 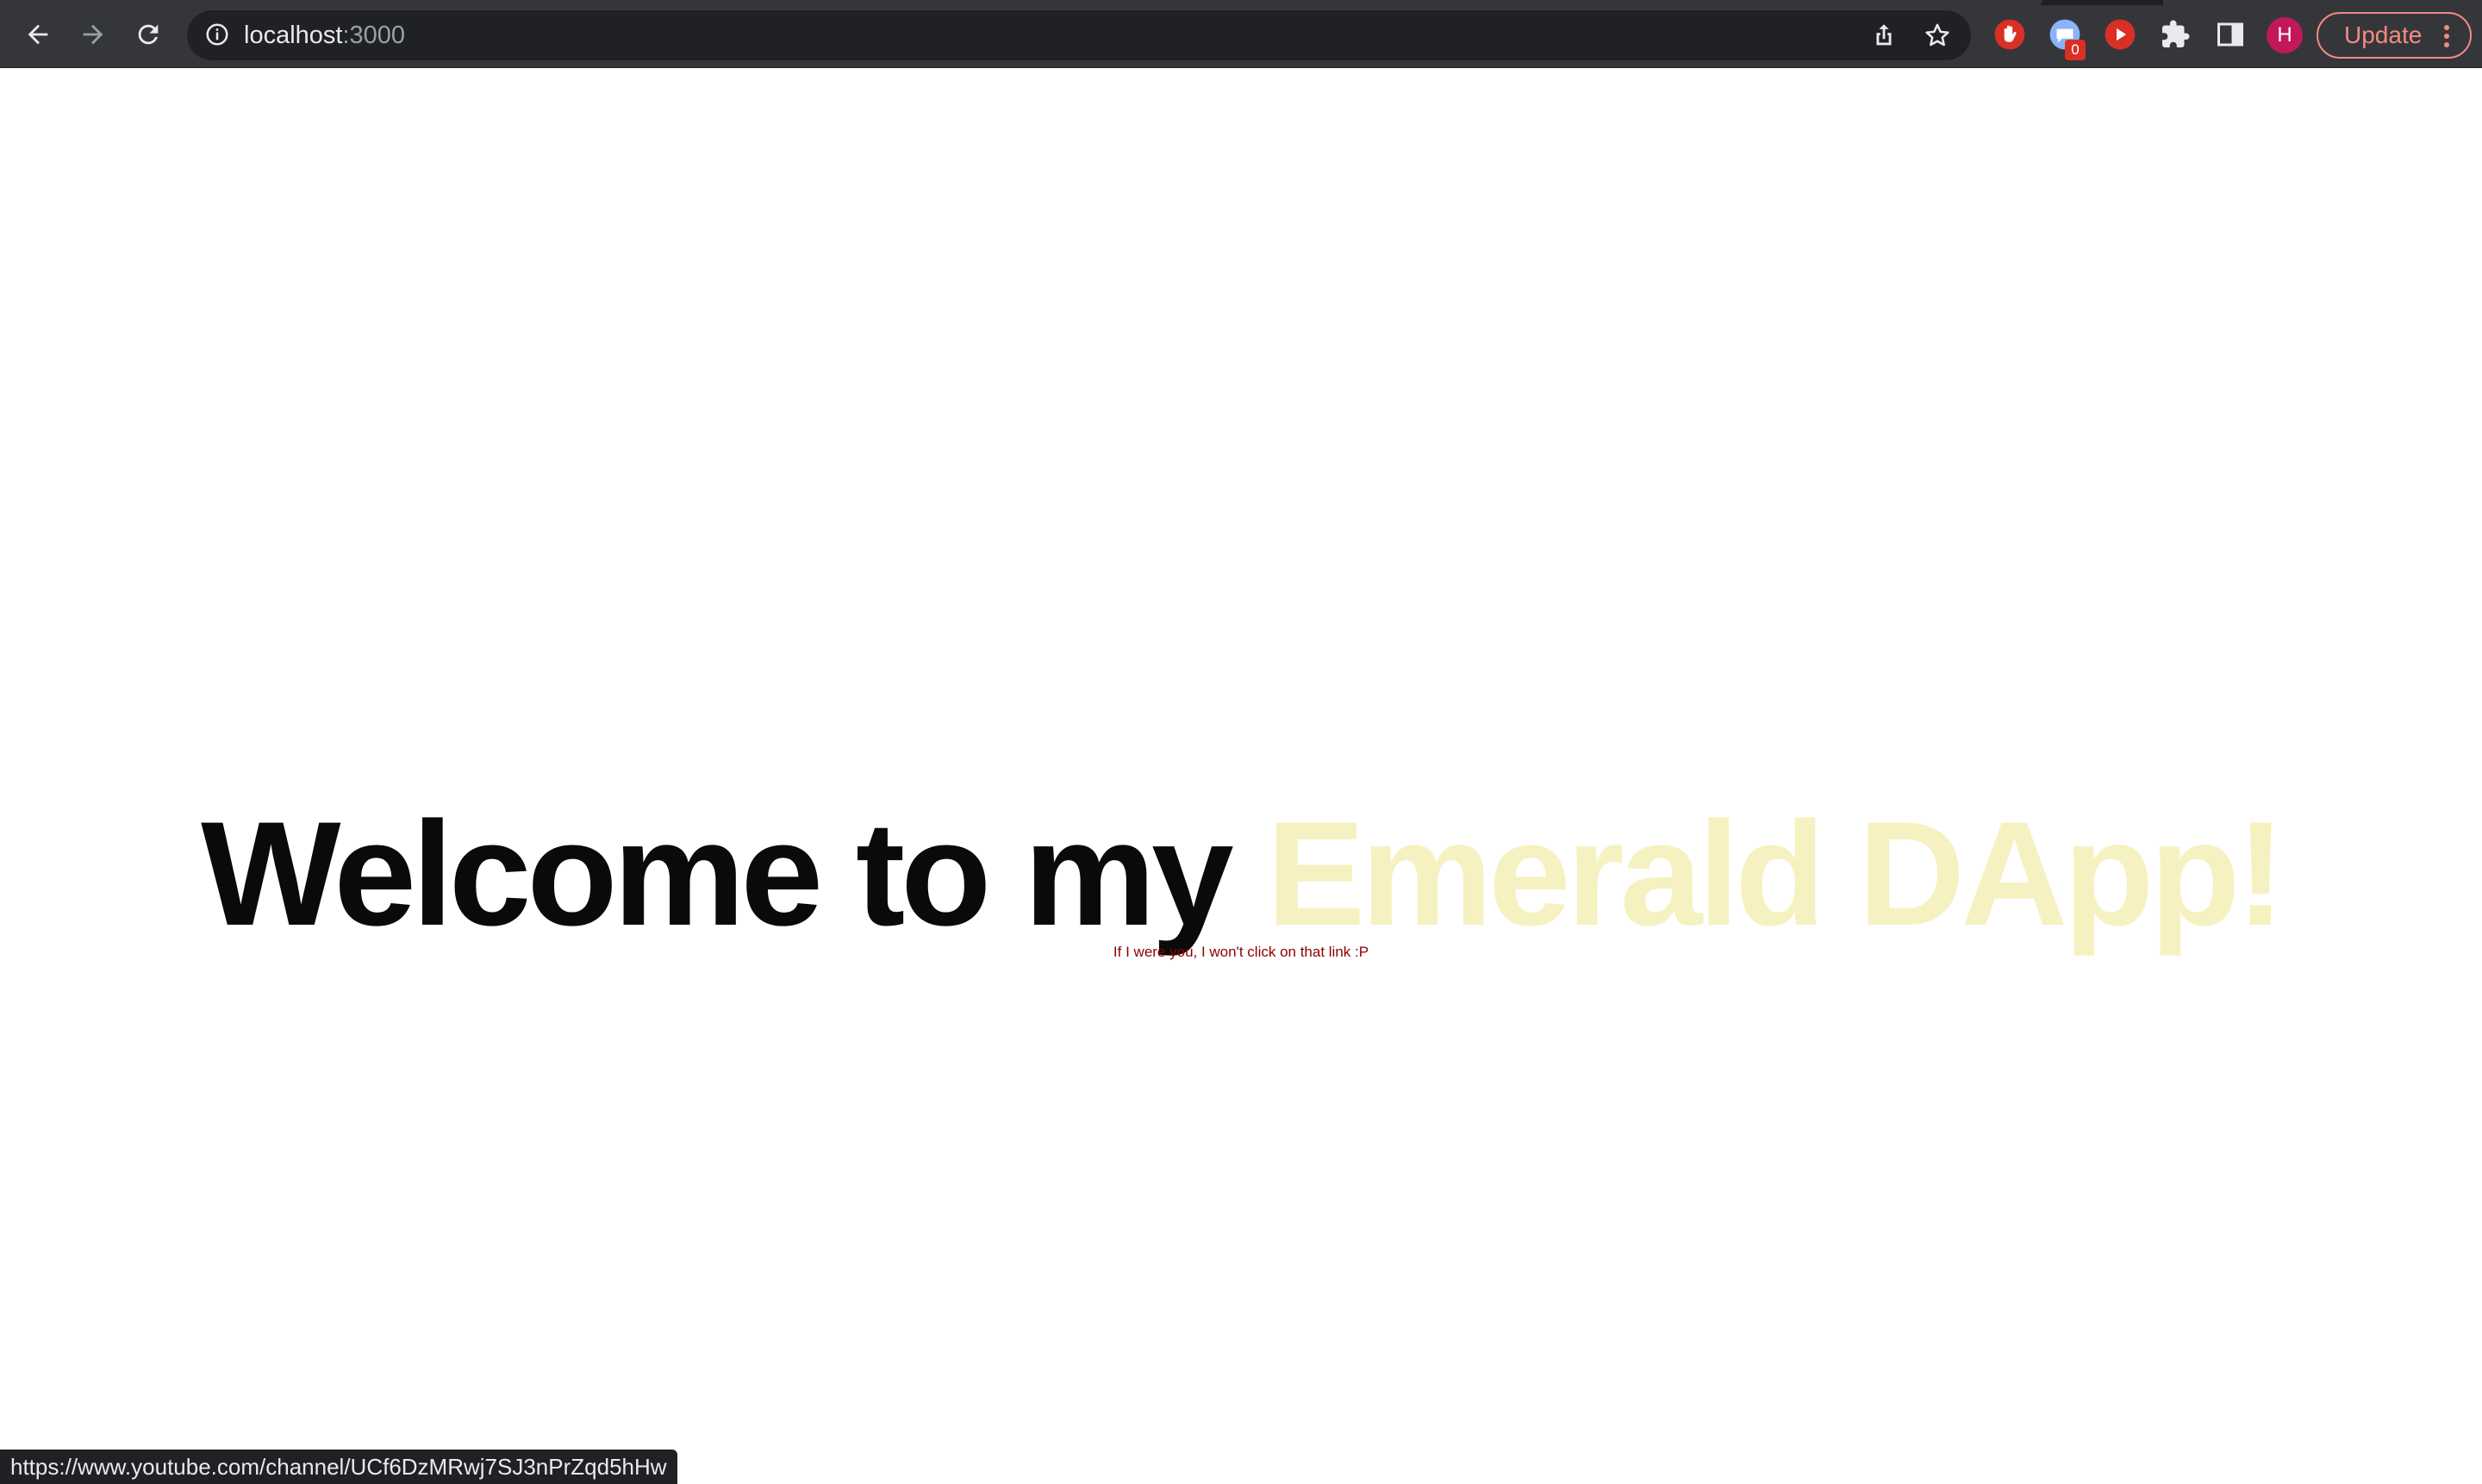 What do you see at coordinates (2120, 35) in the screenshot?
I see `play-icon` at bounding box center [2120, 35].